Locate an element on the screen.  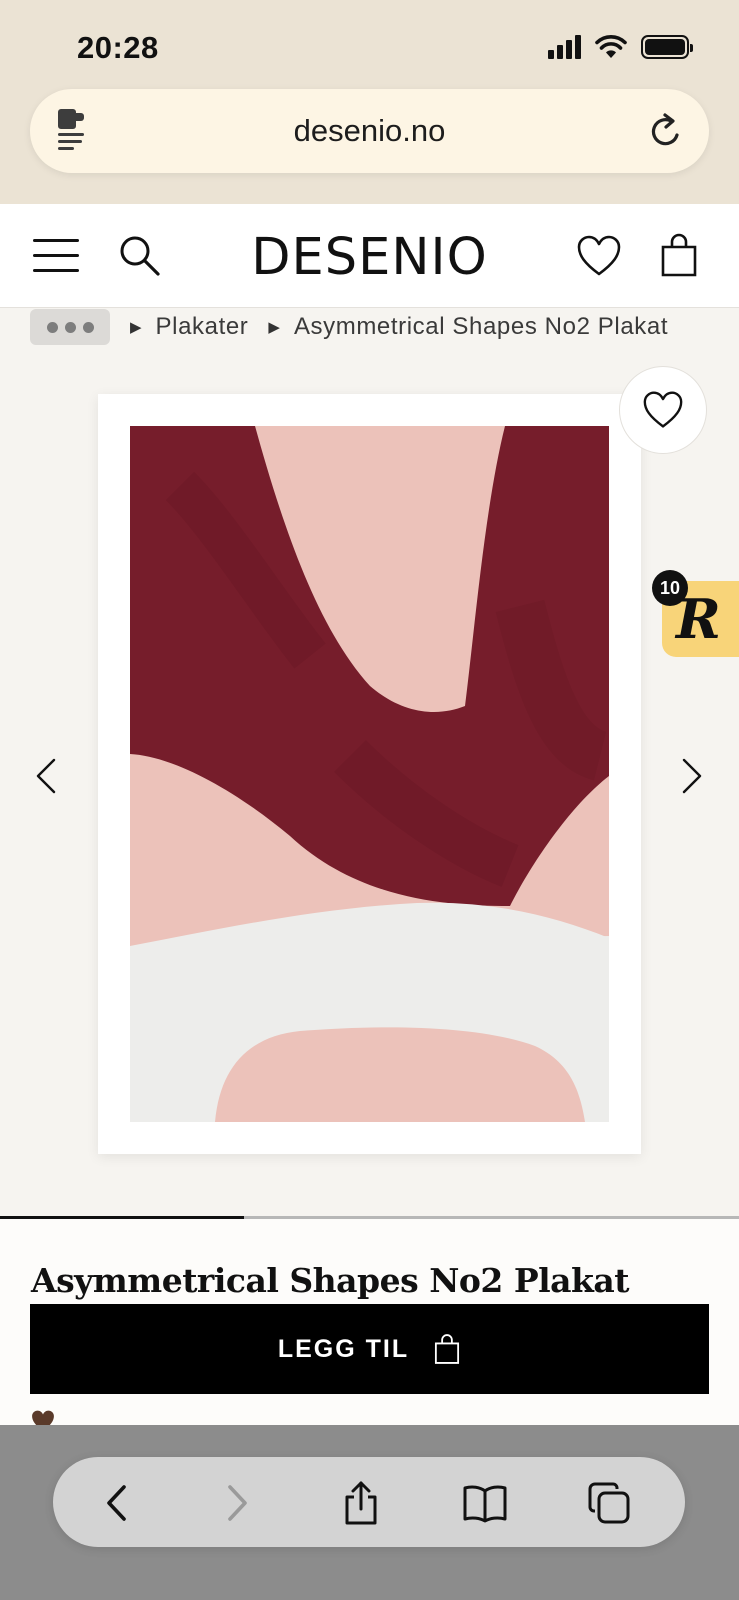
forward-icon is located at coordinates (237, 1503).